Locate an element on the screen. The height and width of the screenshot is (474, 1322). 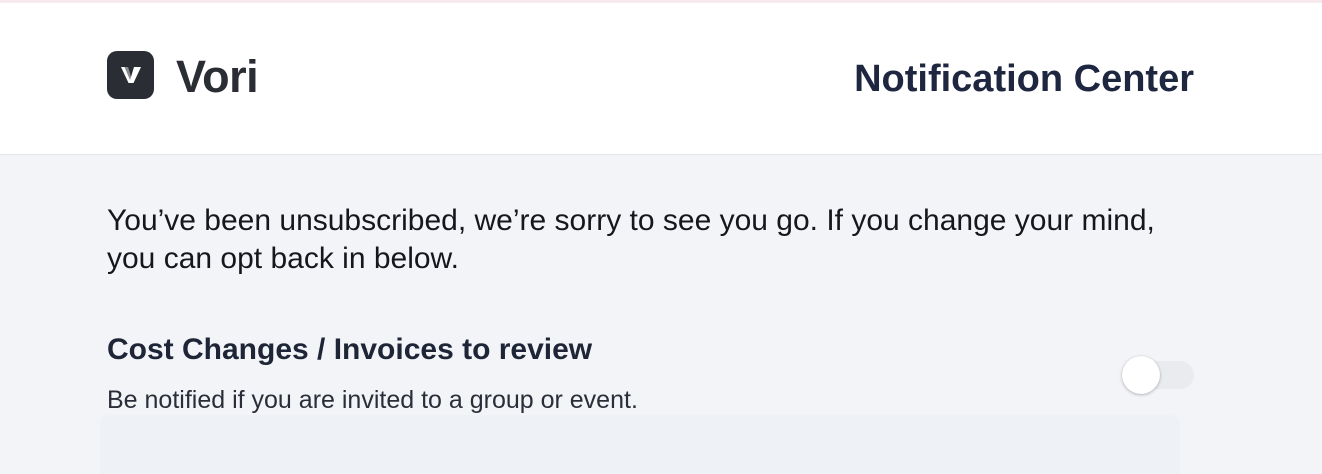
toggle-knob is located at coordinates (1141, 375).